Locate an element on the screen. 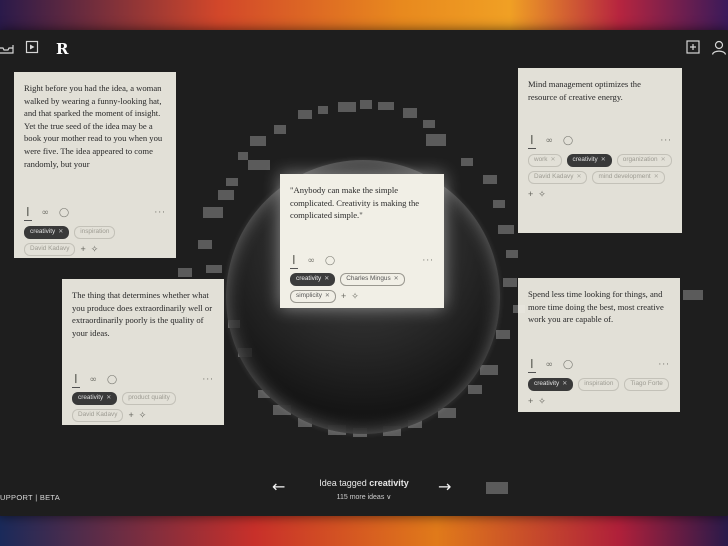  nav-tag: creativity is located at coordinates (389, 483).